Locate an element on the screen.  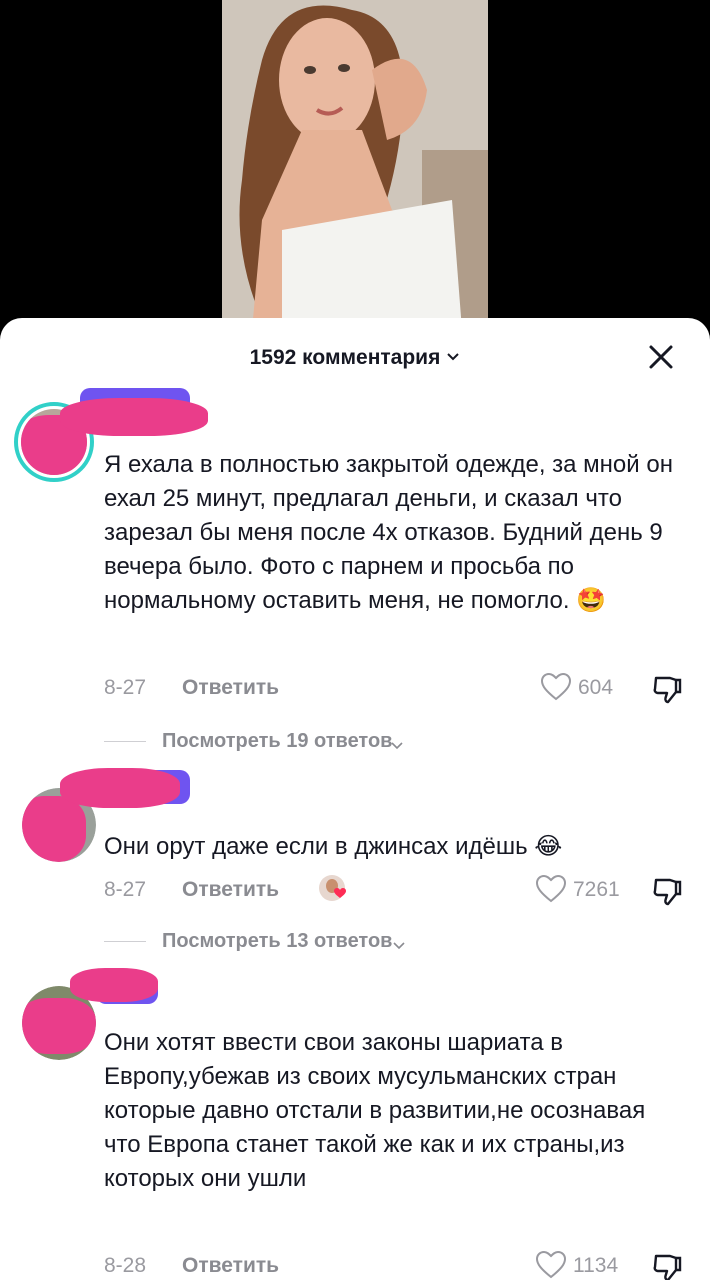
like-button: 1134 is located at coordinates (585, 1265).